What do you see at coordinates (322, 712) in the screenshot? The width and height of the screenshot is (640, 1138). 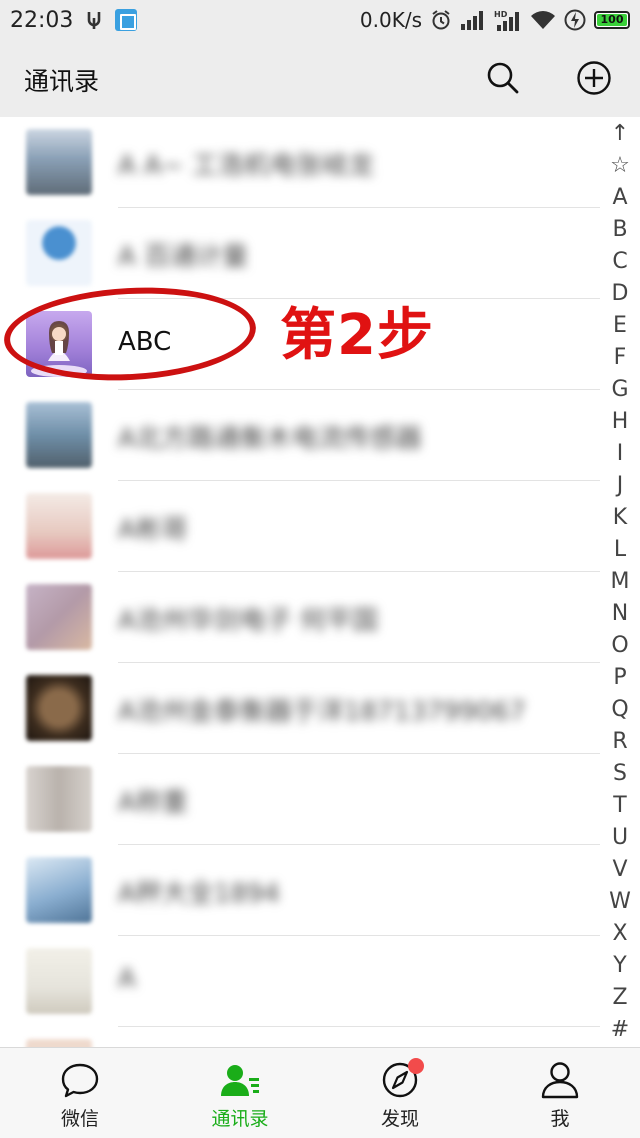 I see `contact-name: A沧州金泰衡器于洋18713799067` at bounding box center [322, 712].